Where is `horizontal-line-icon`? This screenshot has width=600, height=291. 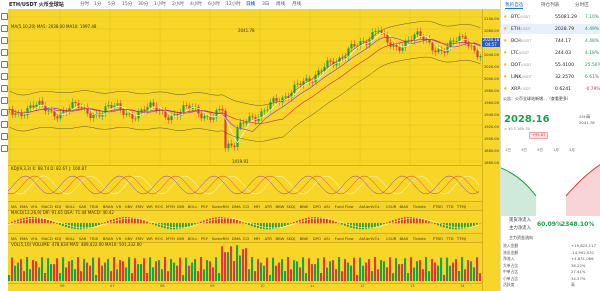 horizontal-line-icon is located at coordinates (4, 40).